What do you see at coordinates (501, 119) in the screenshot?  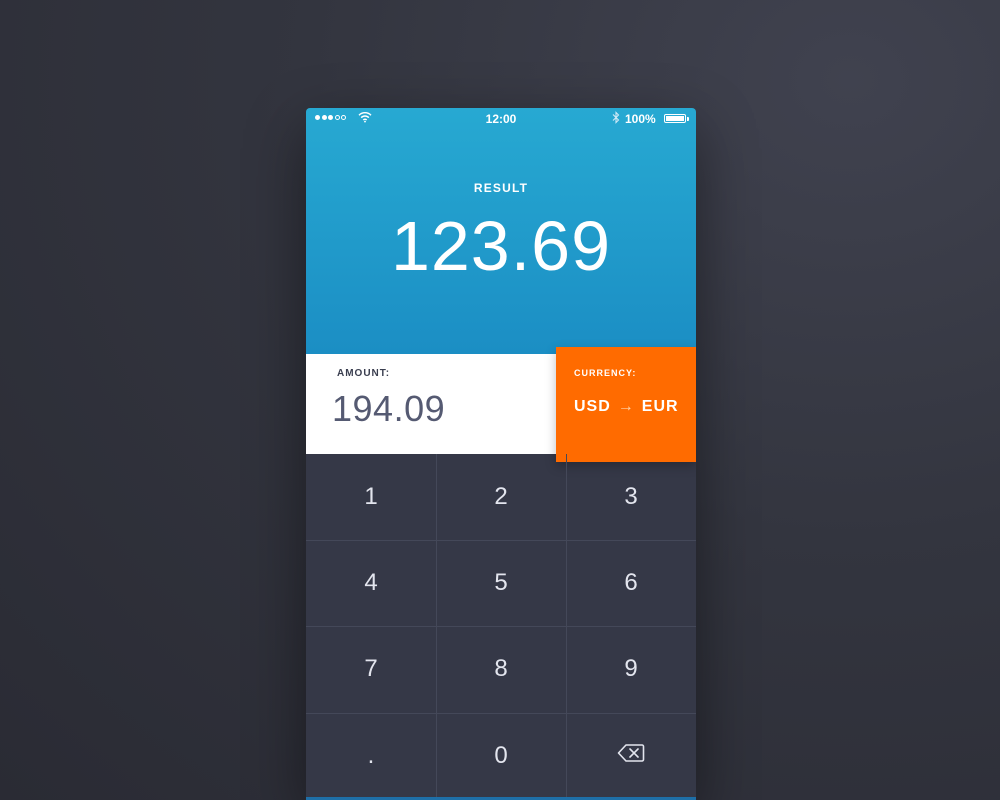 I see `status-bar: 12:00 100%` at bounding box center [501, 119].